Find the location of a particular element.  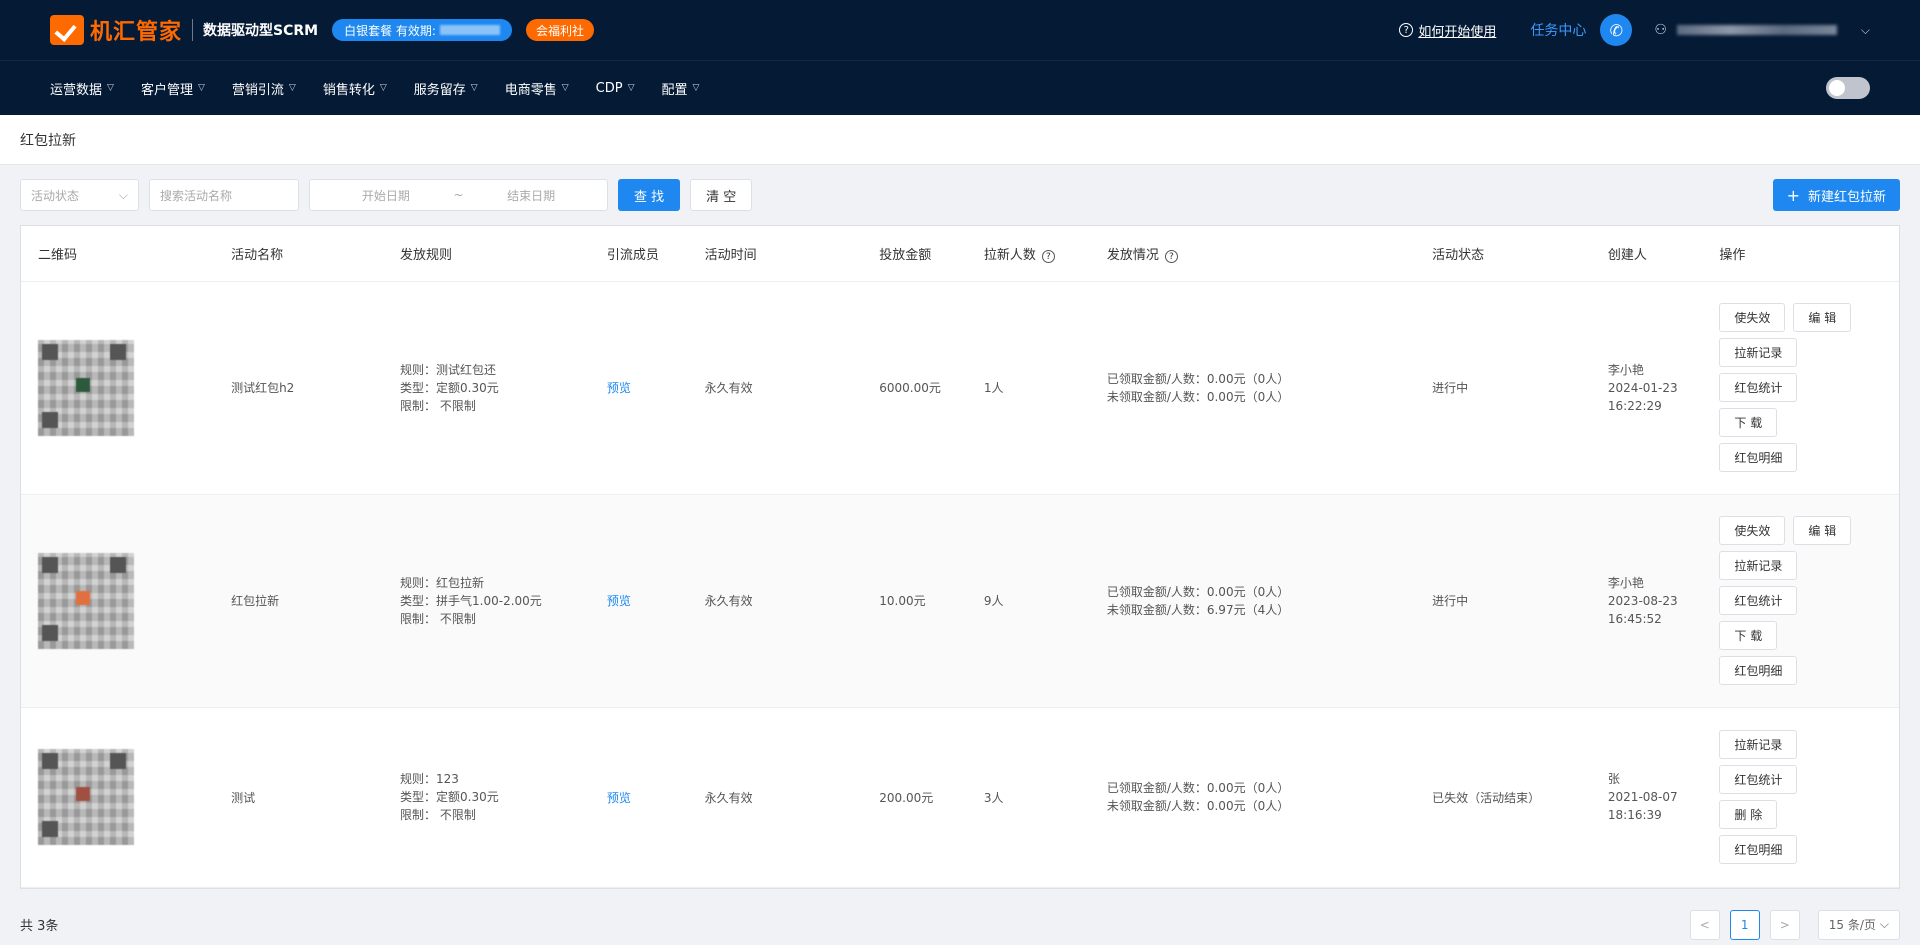

col-distribution-label: 发放情况 is located at coordinates (1132, 255).